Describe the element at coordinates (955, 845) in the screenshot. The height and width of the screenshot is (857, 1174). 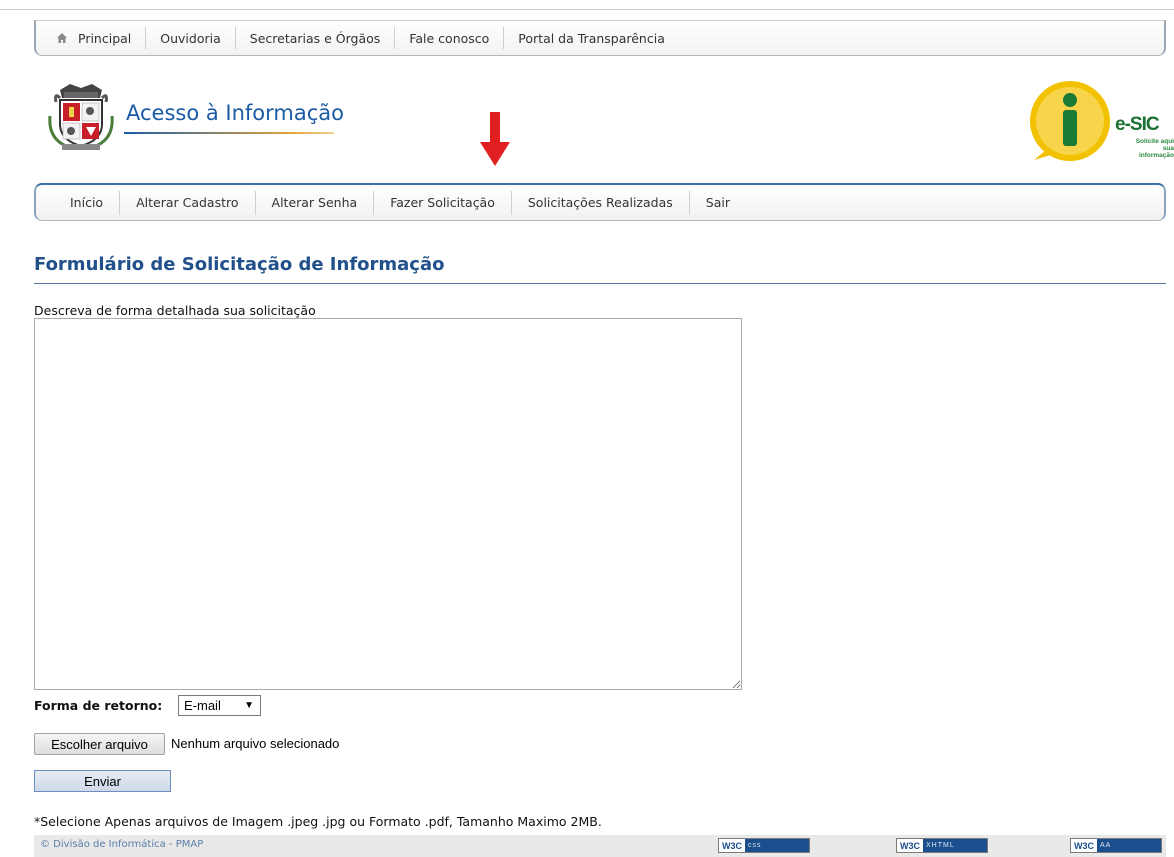
I see `w3c-badge-kind: XHTML` at that location.